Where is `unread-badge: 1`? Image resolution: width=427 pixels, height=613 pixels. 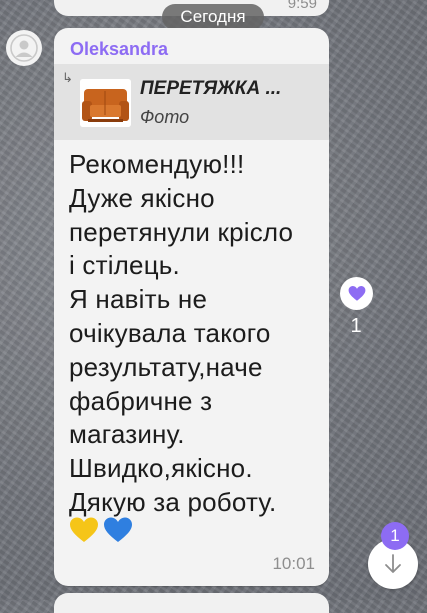
unread-badge: 1 is located at coordinates (395, 536).